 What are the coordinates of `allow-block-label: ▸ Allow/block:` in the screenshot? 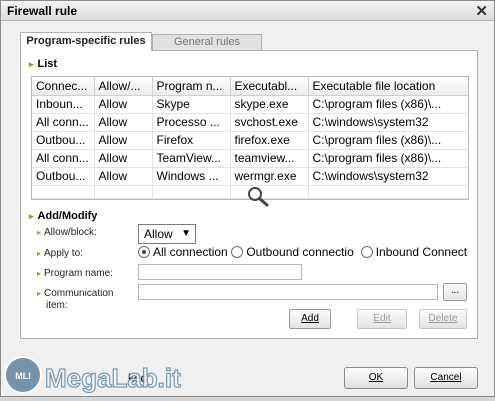 It's located at (67, 232).